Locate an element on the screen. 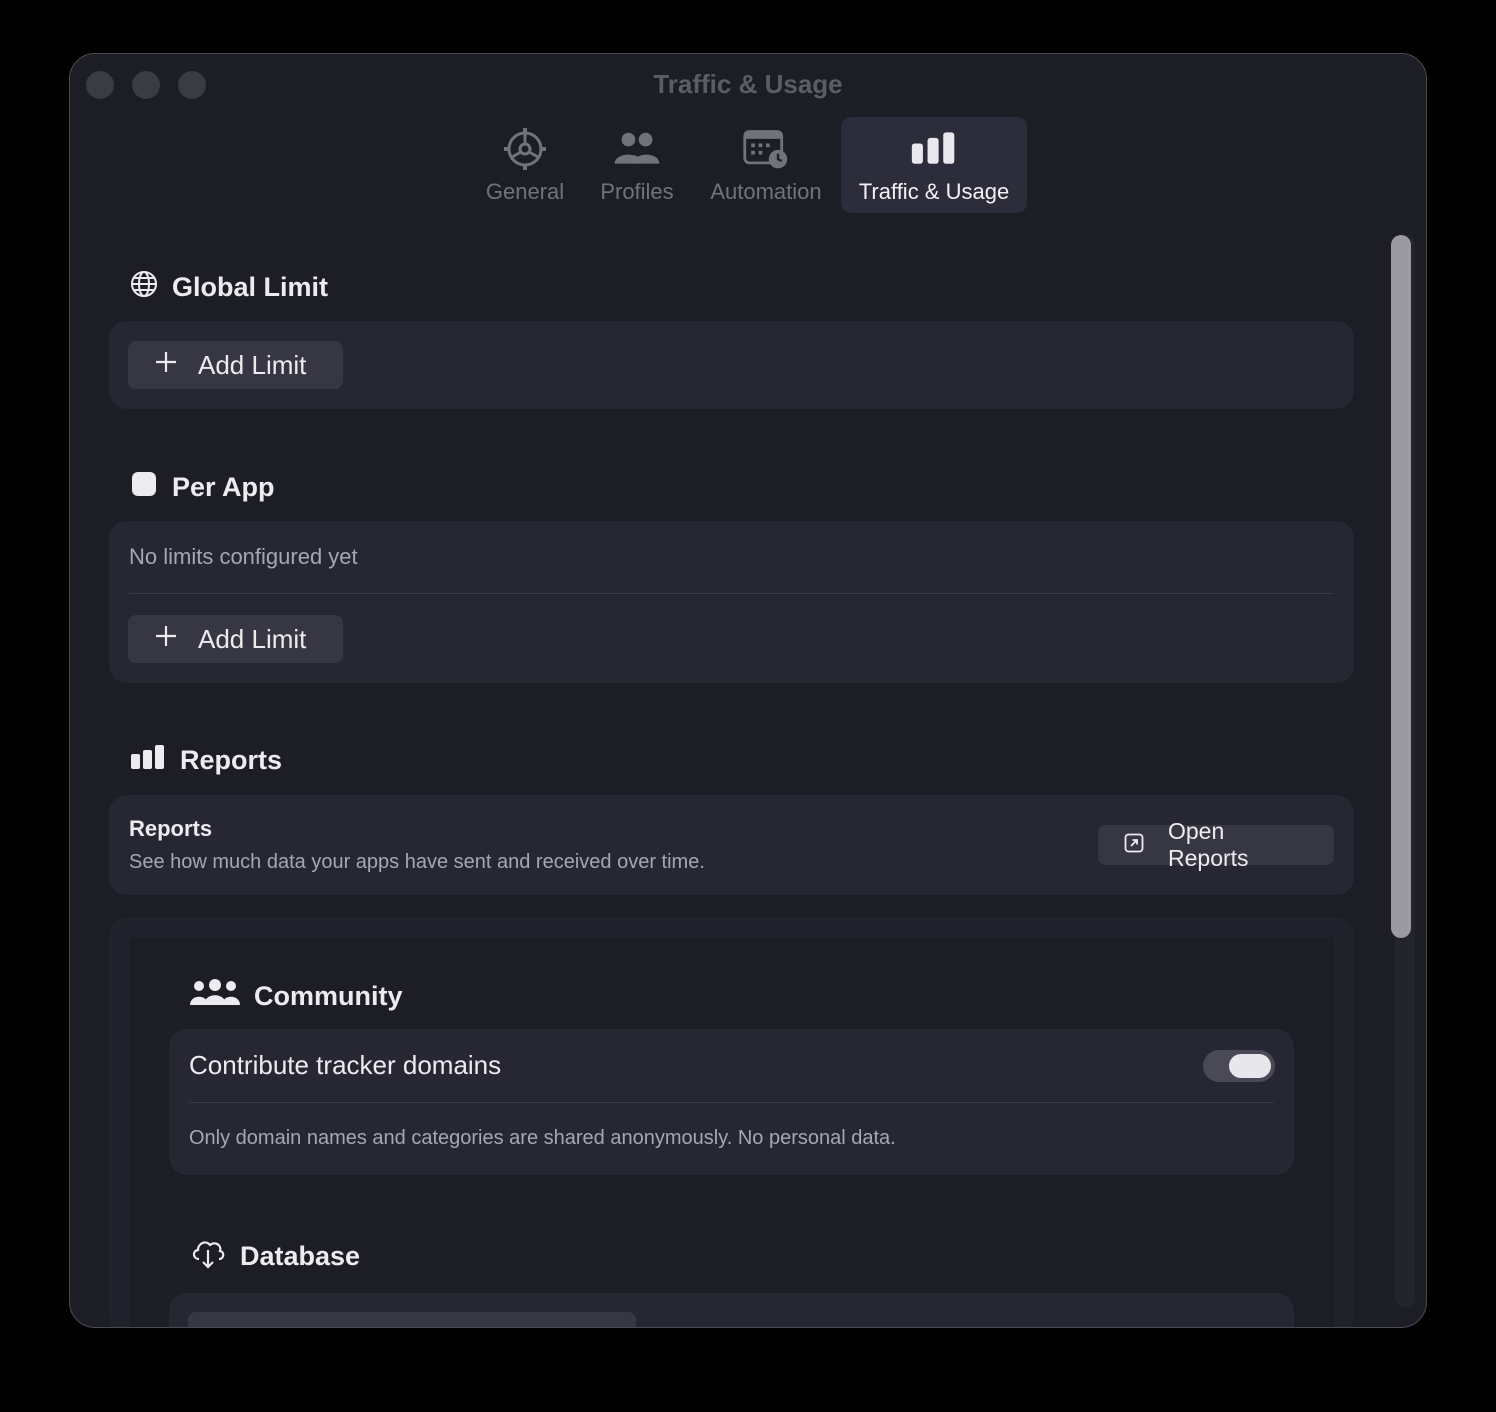 This screenshot has width=1496, height=1412. section-title: Community is located at coordinates (328, 996).